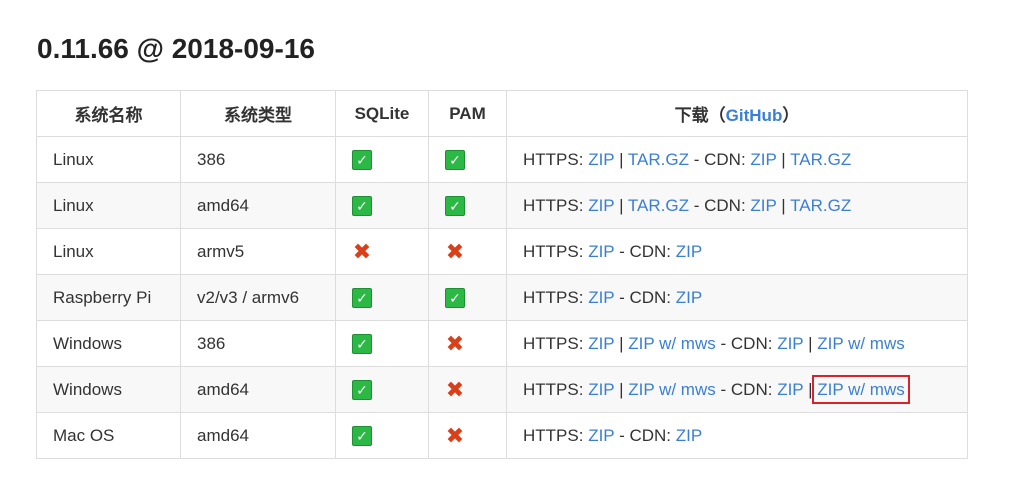  Describe the element at coordinates (176, 48) in the screenshot. I see `release-title: 0.11.66 @ 2018-09-16` at that location.